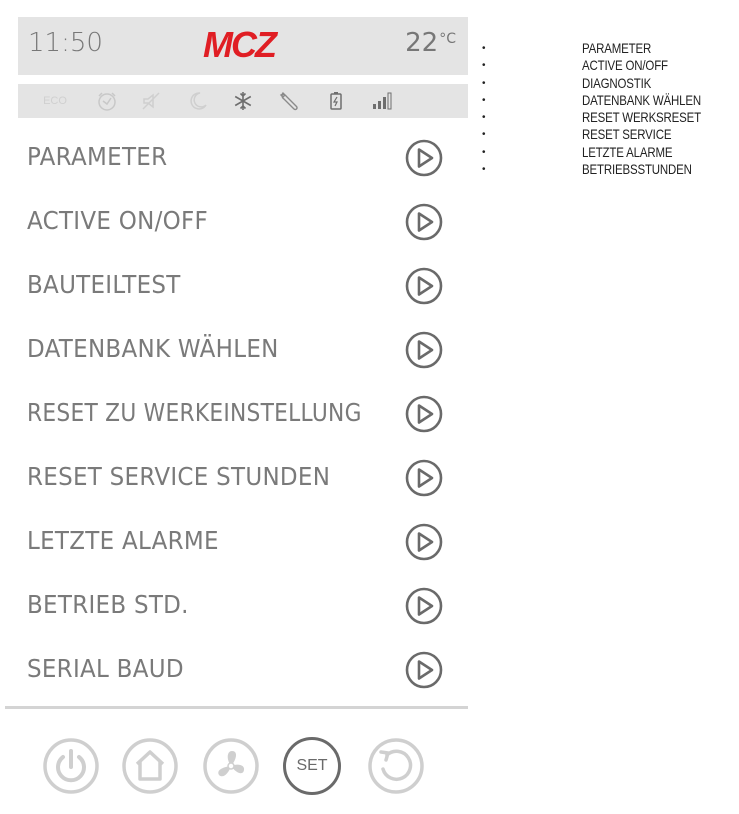  I want to click on menu-item-active-on-off: ACTIVE ON/OFF, so click(243, 221).